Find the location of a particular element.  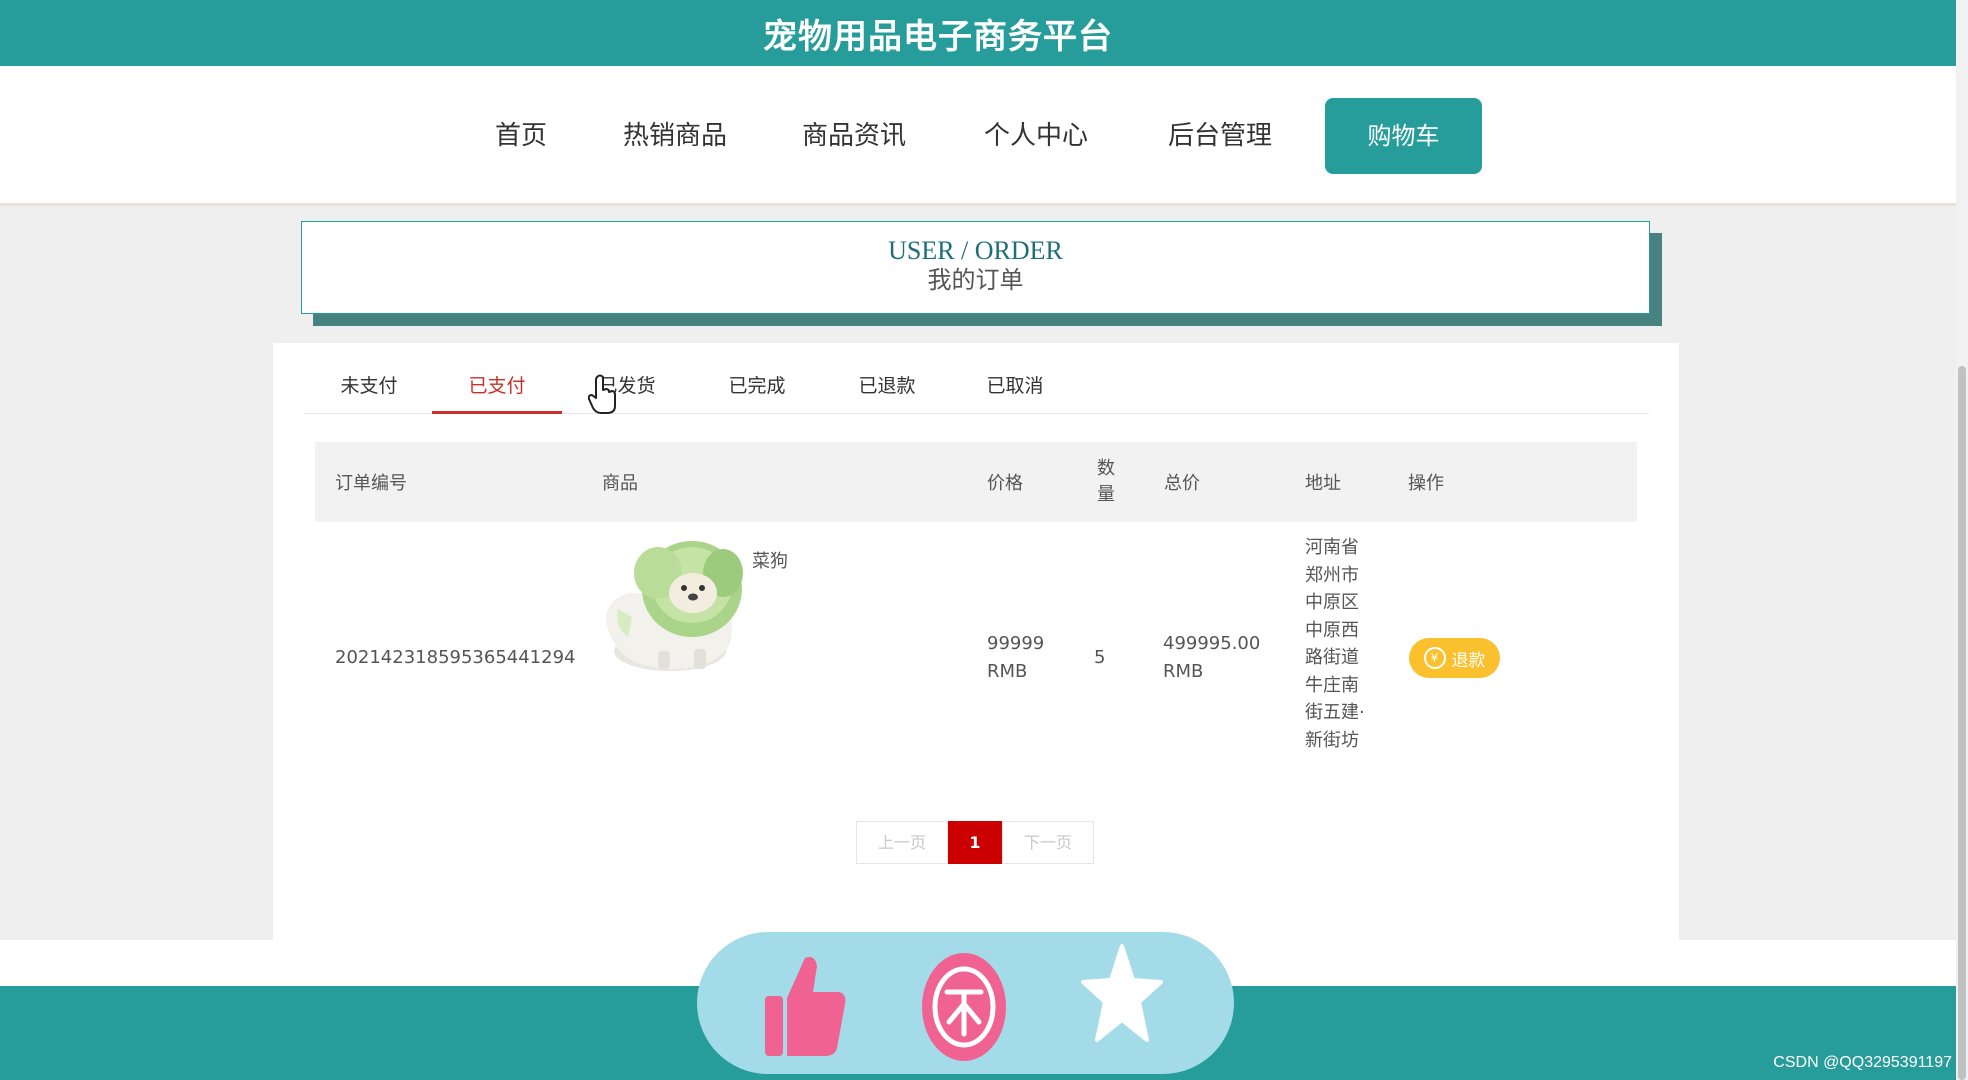

tab-paid: 已支付 is located at coordinates (497, 388).